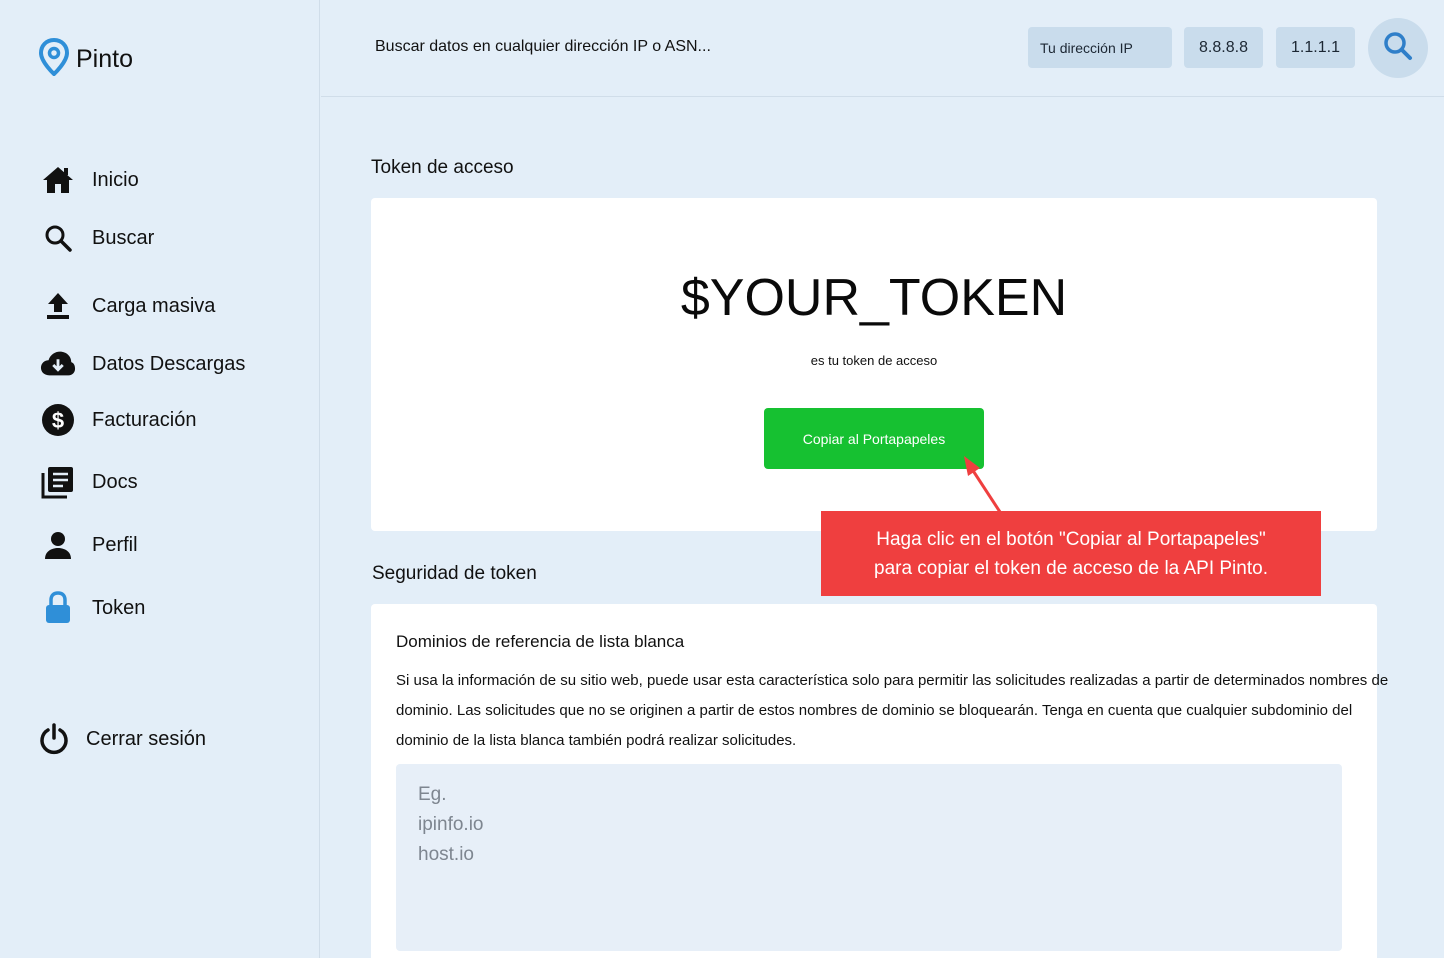  Describe the element at coordinates (454, 573) in the screenshot. I see `section-title-security: Seguridad de token` at that location.